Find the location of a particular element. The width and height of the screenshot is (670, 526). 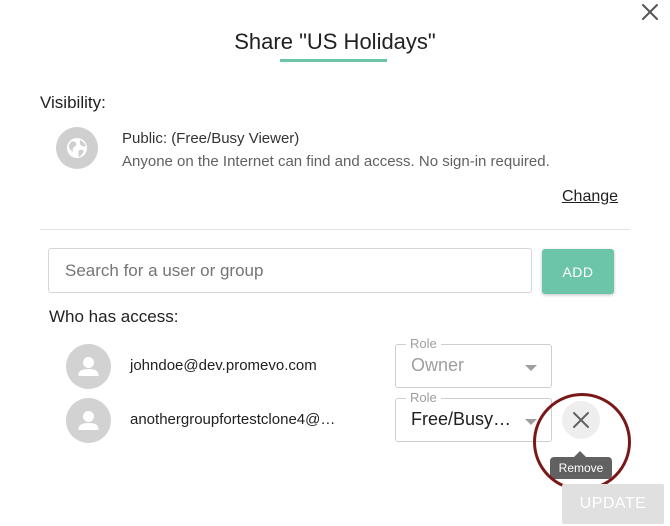

remove-button is located at coordinates (581, 420).